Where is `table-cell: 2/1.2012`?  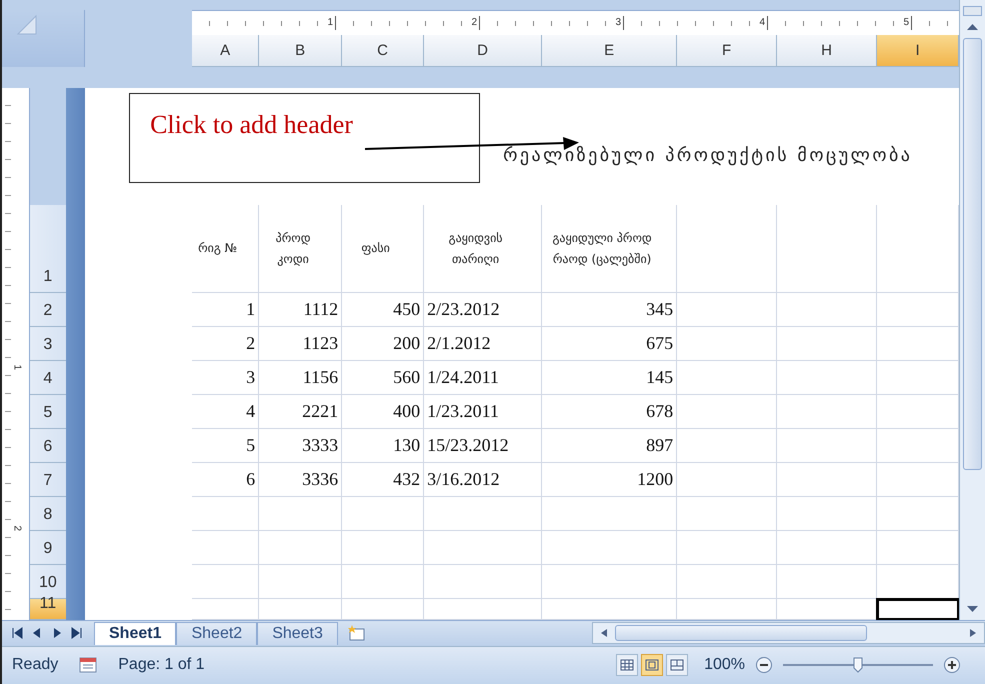 table-cell: 2/1.2012 is located at coordinates (483, 344).